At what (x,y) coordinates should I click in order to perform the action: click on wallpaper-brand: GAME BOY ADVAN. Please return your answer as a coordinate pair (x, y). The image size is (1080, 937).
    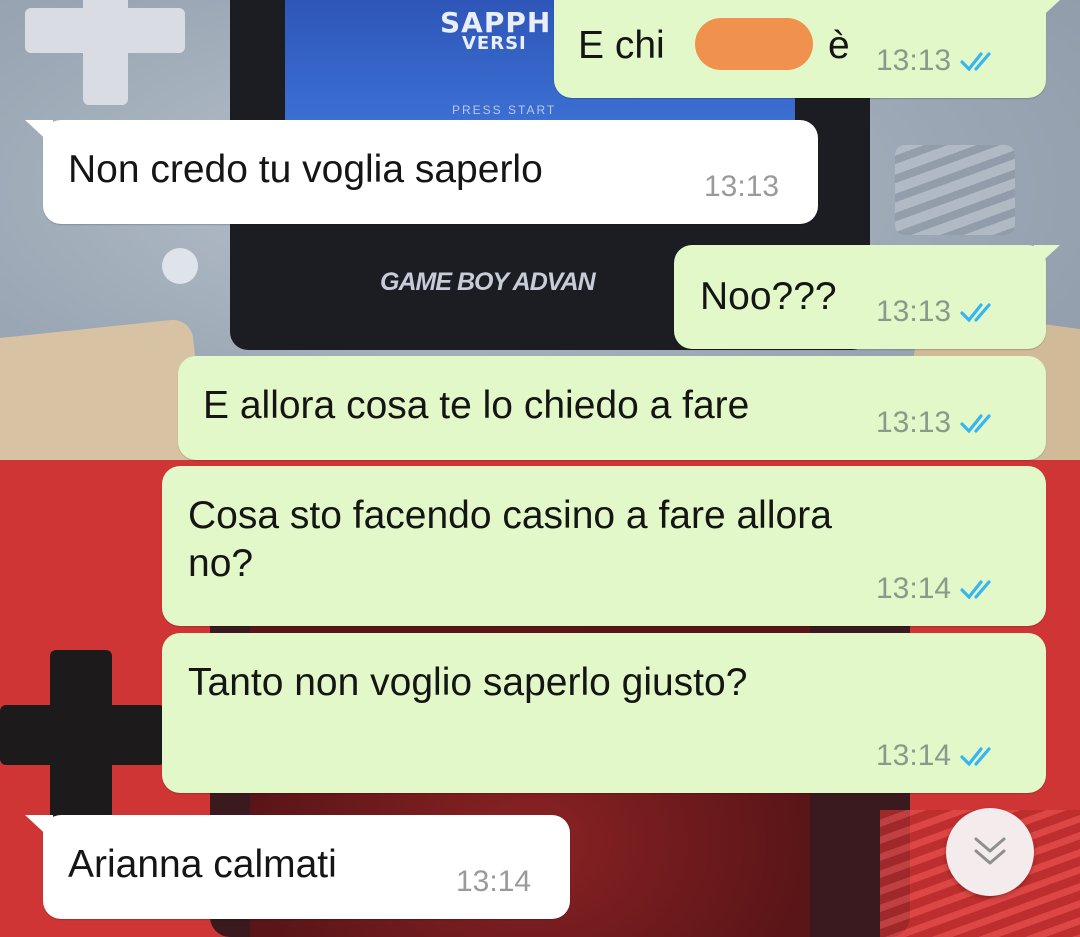
    Looking at the image, I should click on (488, 282).